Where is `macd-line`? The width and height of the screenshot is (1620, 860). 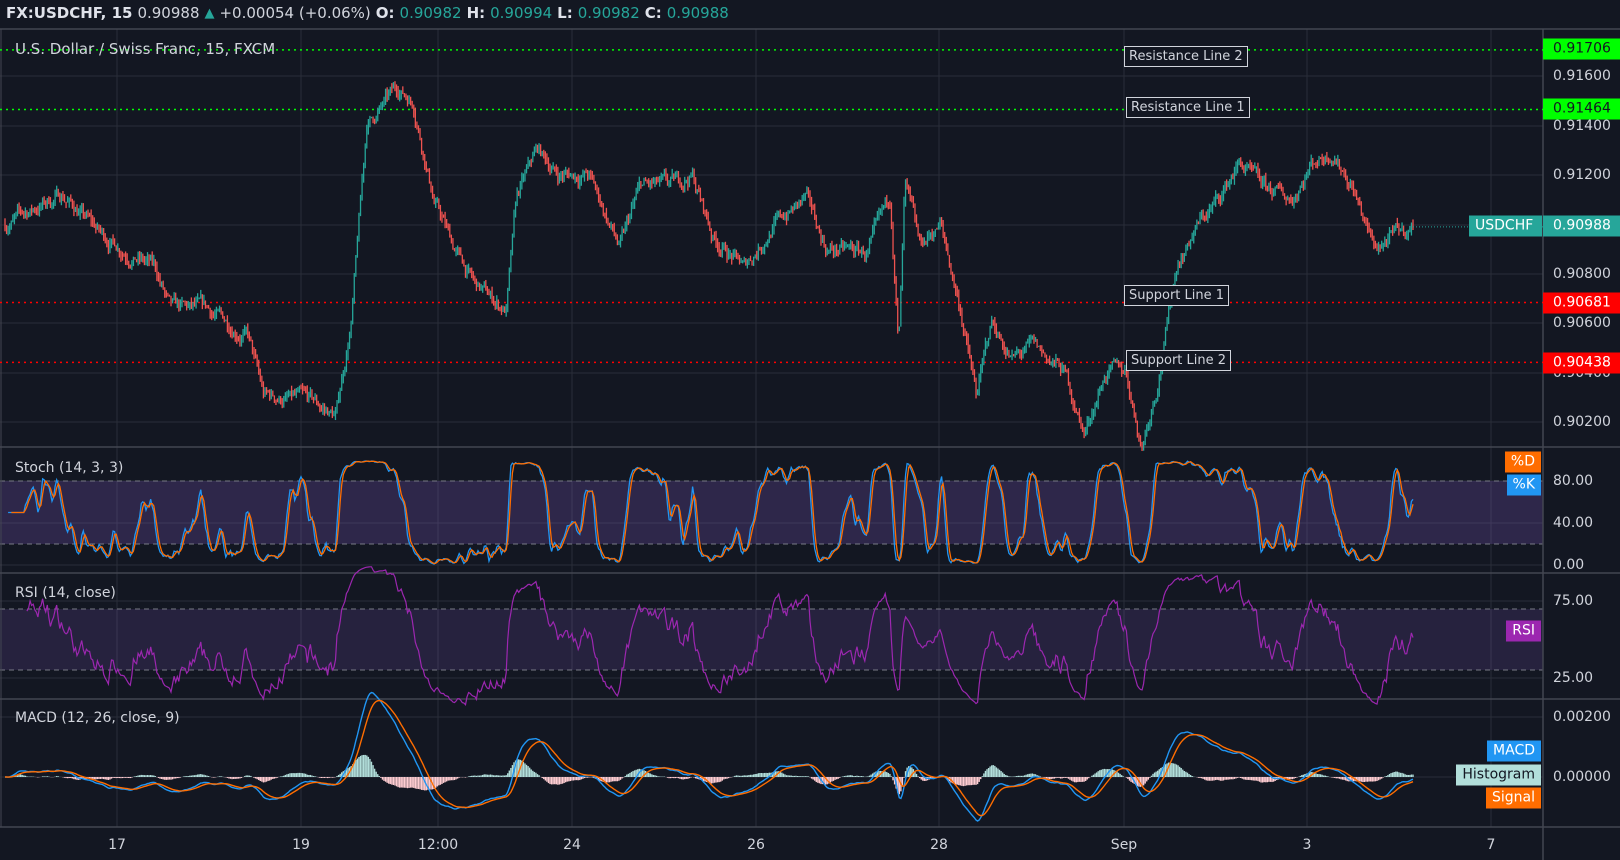 macd-line is located at coordinates (709, 756).